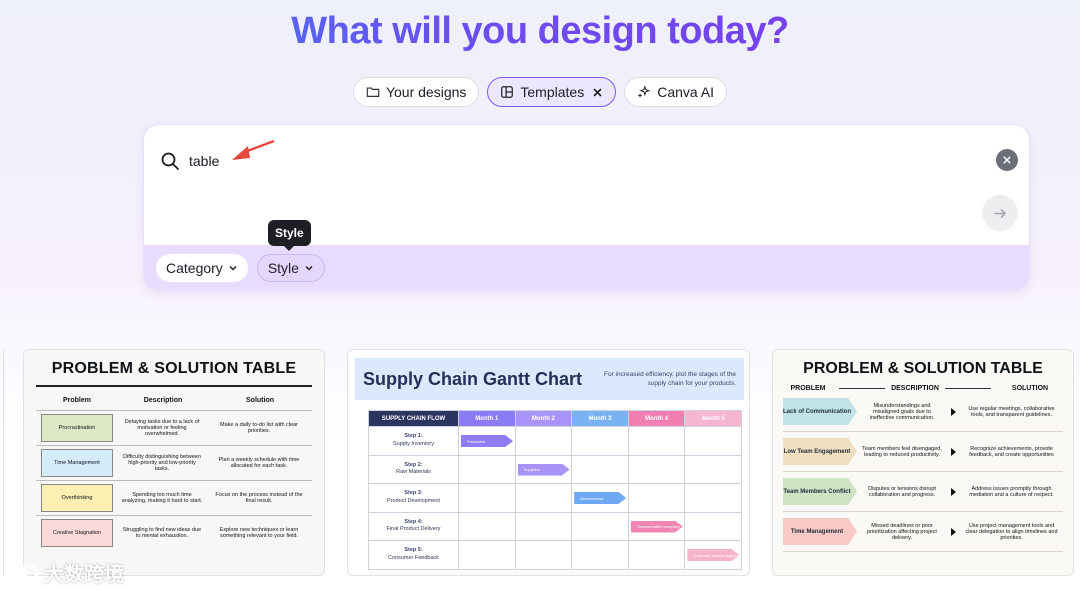  What do you see at coordinates (413, 521) in the screenshot?
I see `step-number: Step 4:` at bounding box center [413, 521].